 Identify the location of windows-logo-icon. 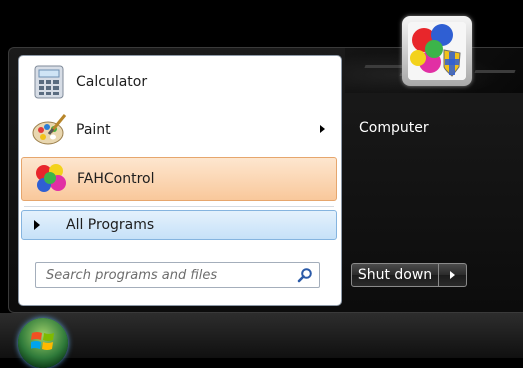
(42, 341).